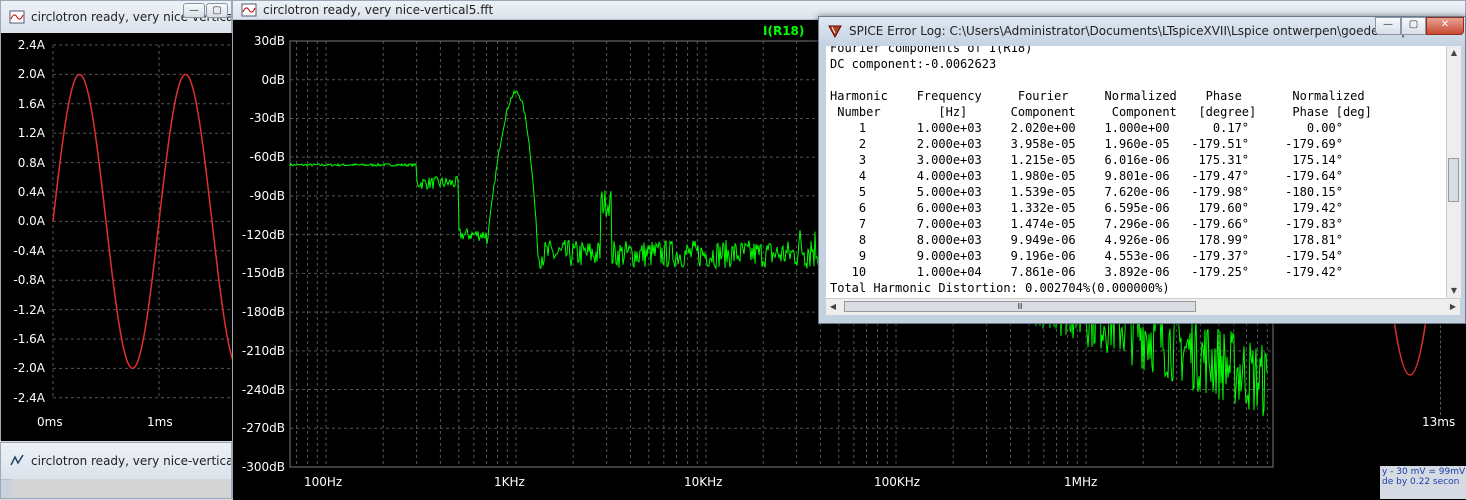 Image resolution: width=1466 pixels, height=500 pixels. What do you see at coordinates (263, 389) in the screenshot?
I see `fft-y-tick-label: -240dB` at bounding box center [263, 389].